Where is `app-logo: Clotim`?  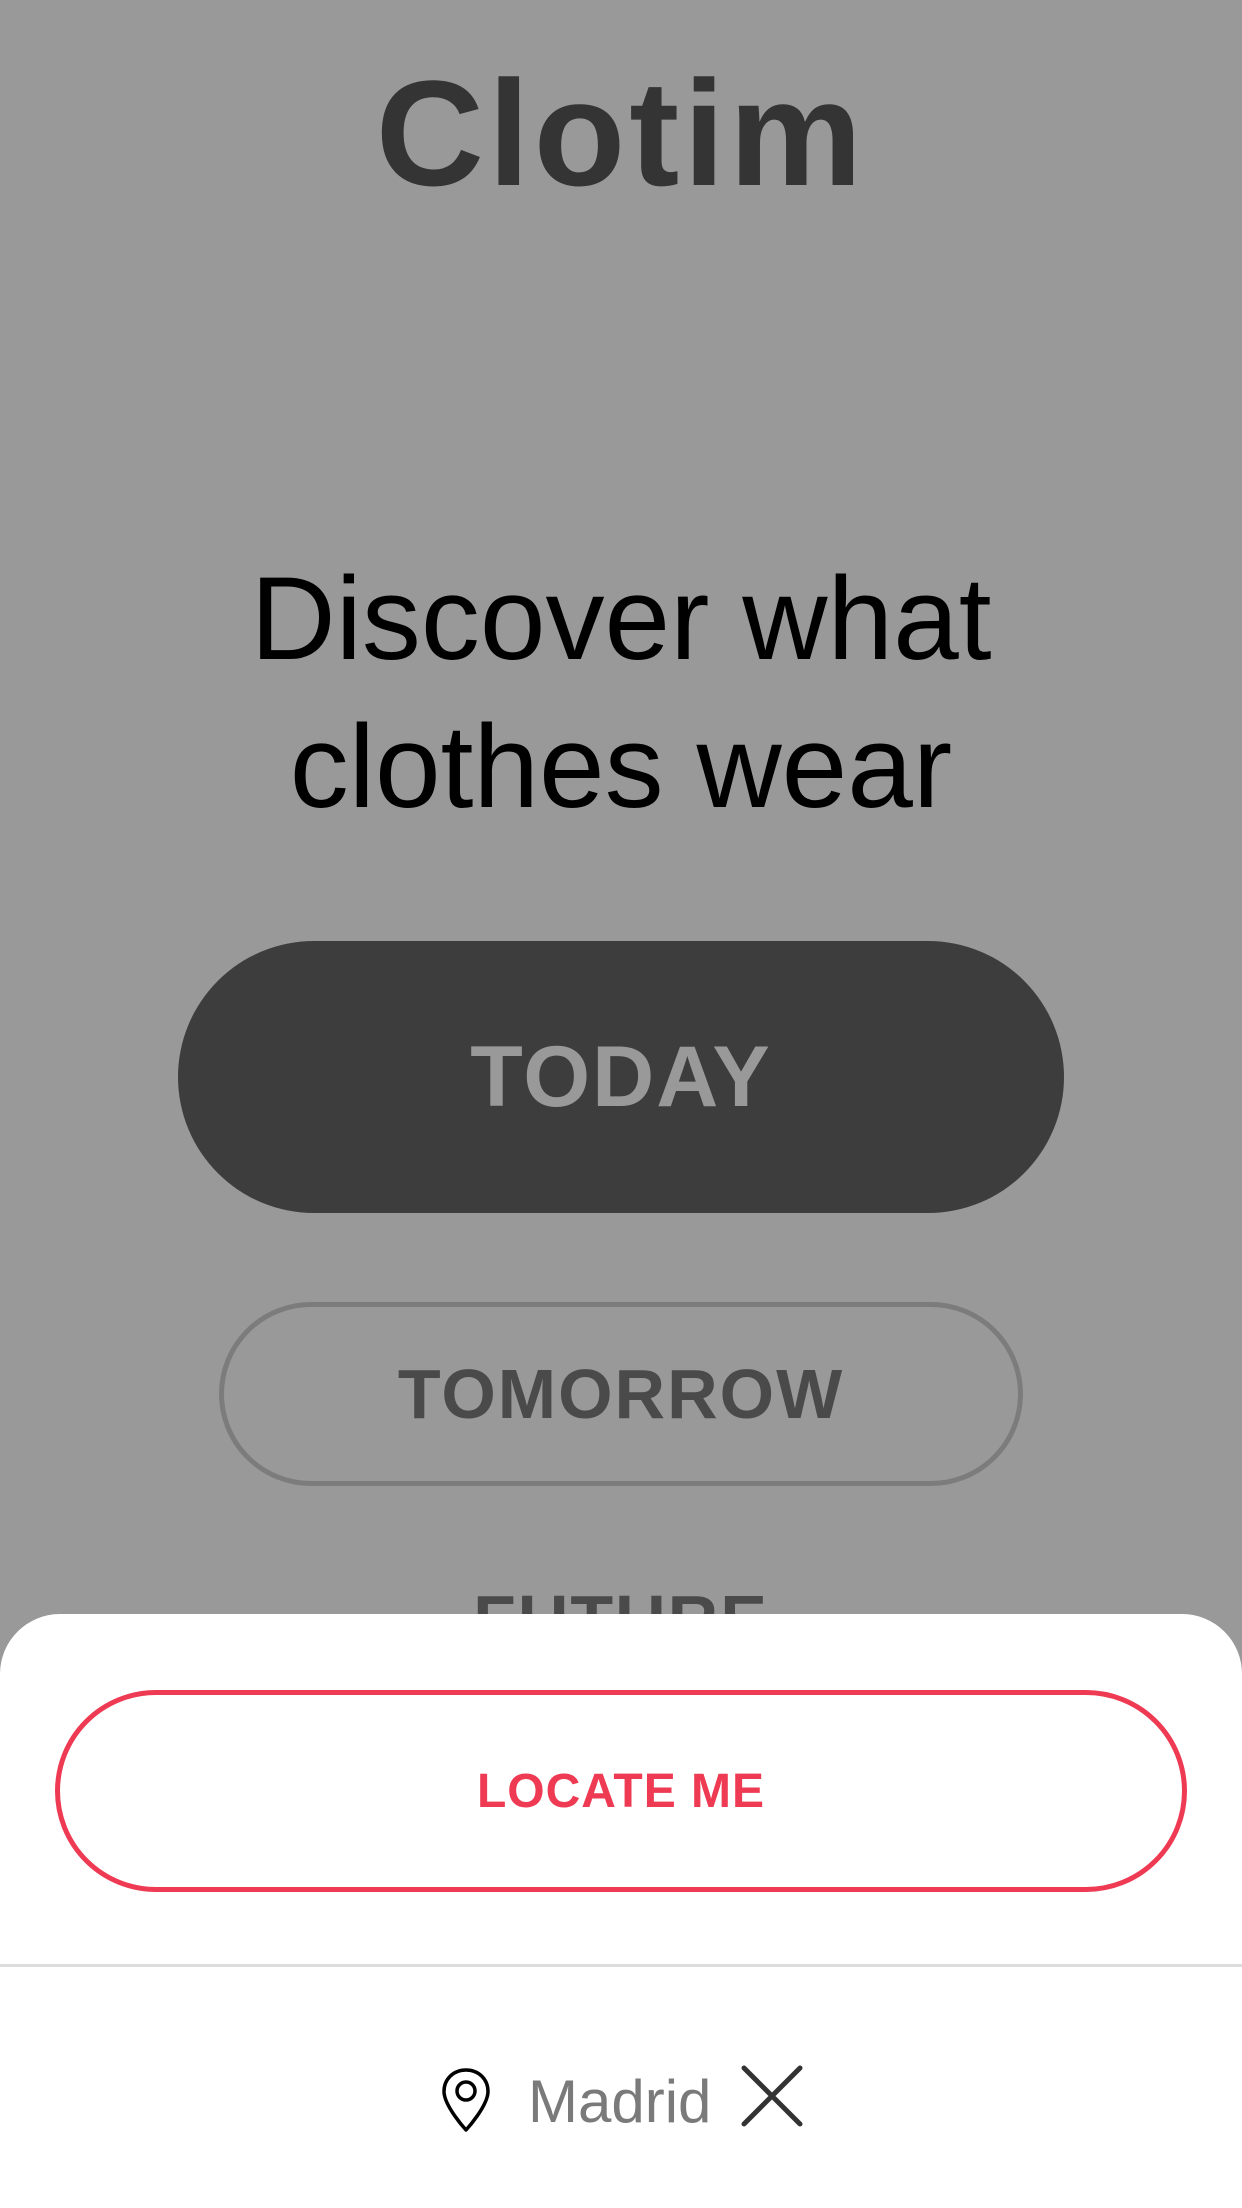 app-logo: Clotim is located at coordinates (621, 133).